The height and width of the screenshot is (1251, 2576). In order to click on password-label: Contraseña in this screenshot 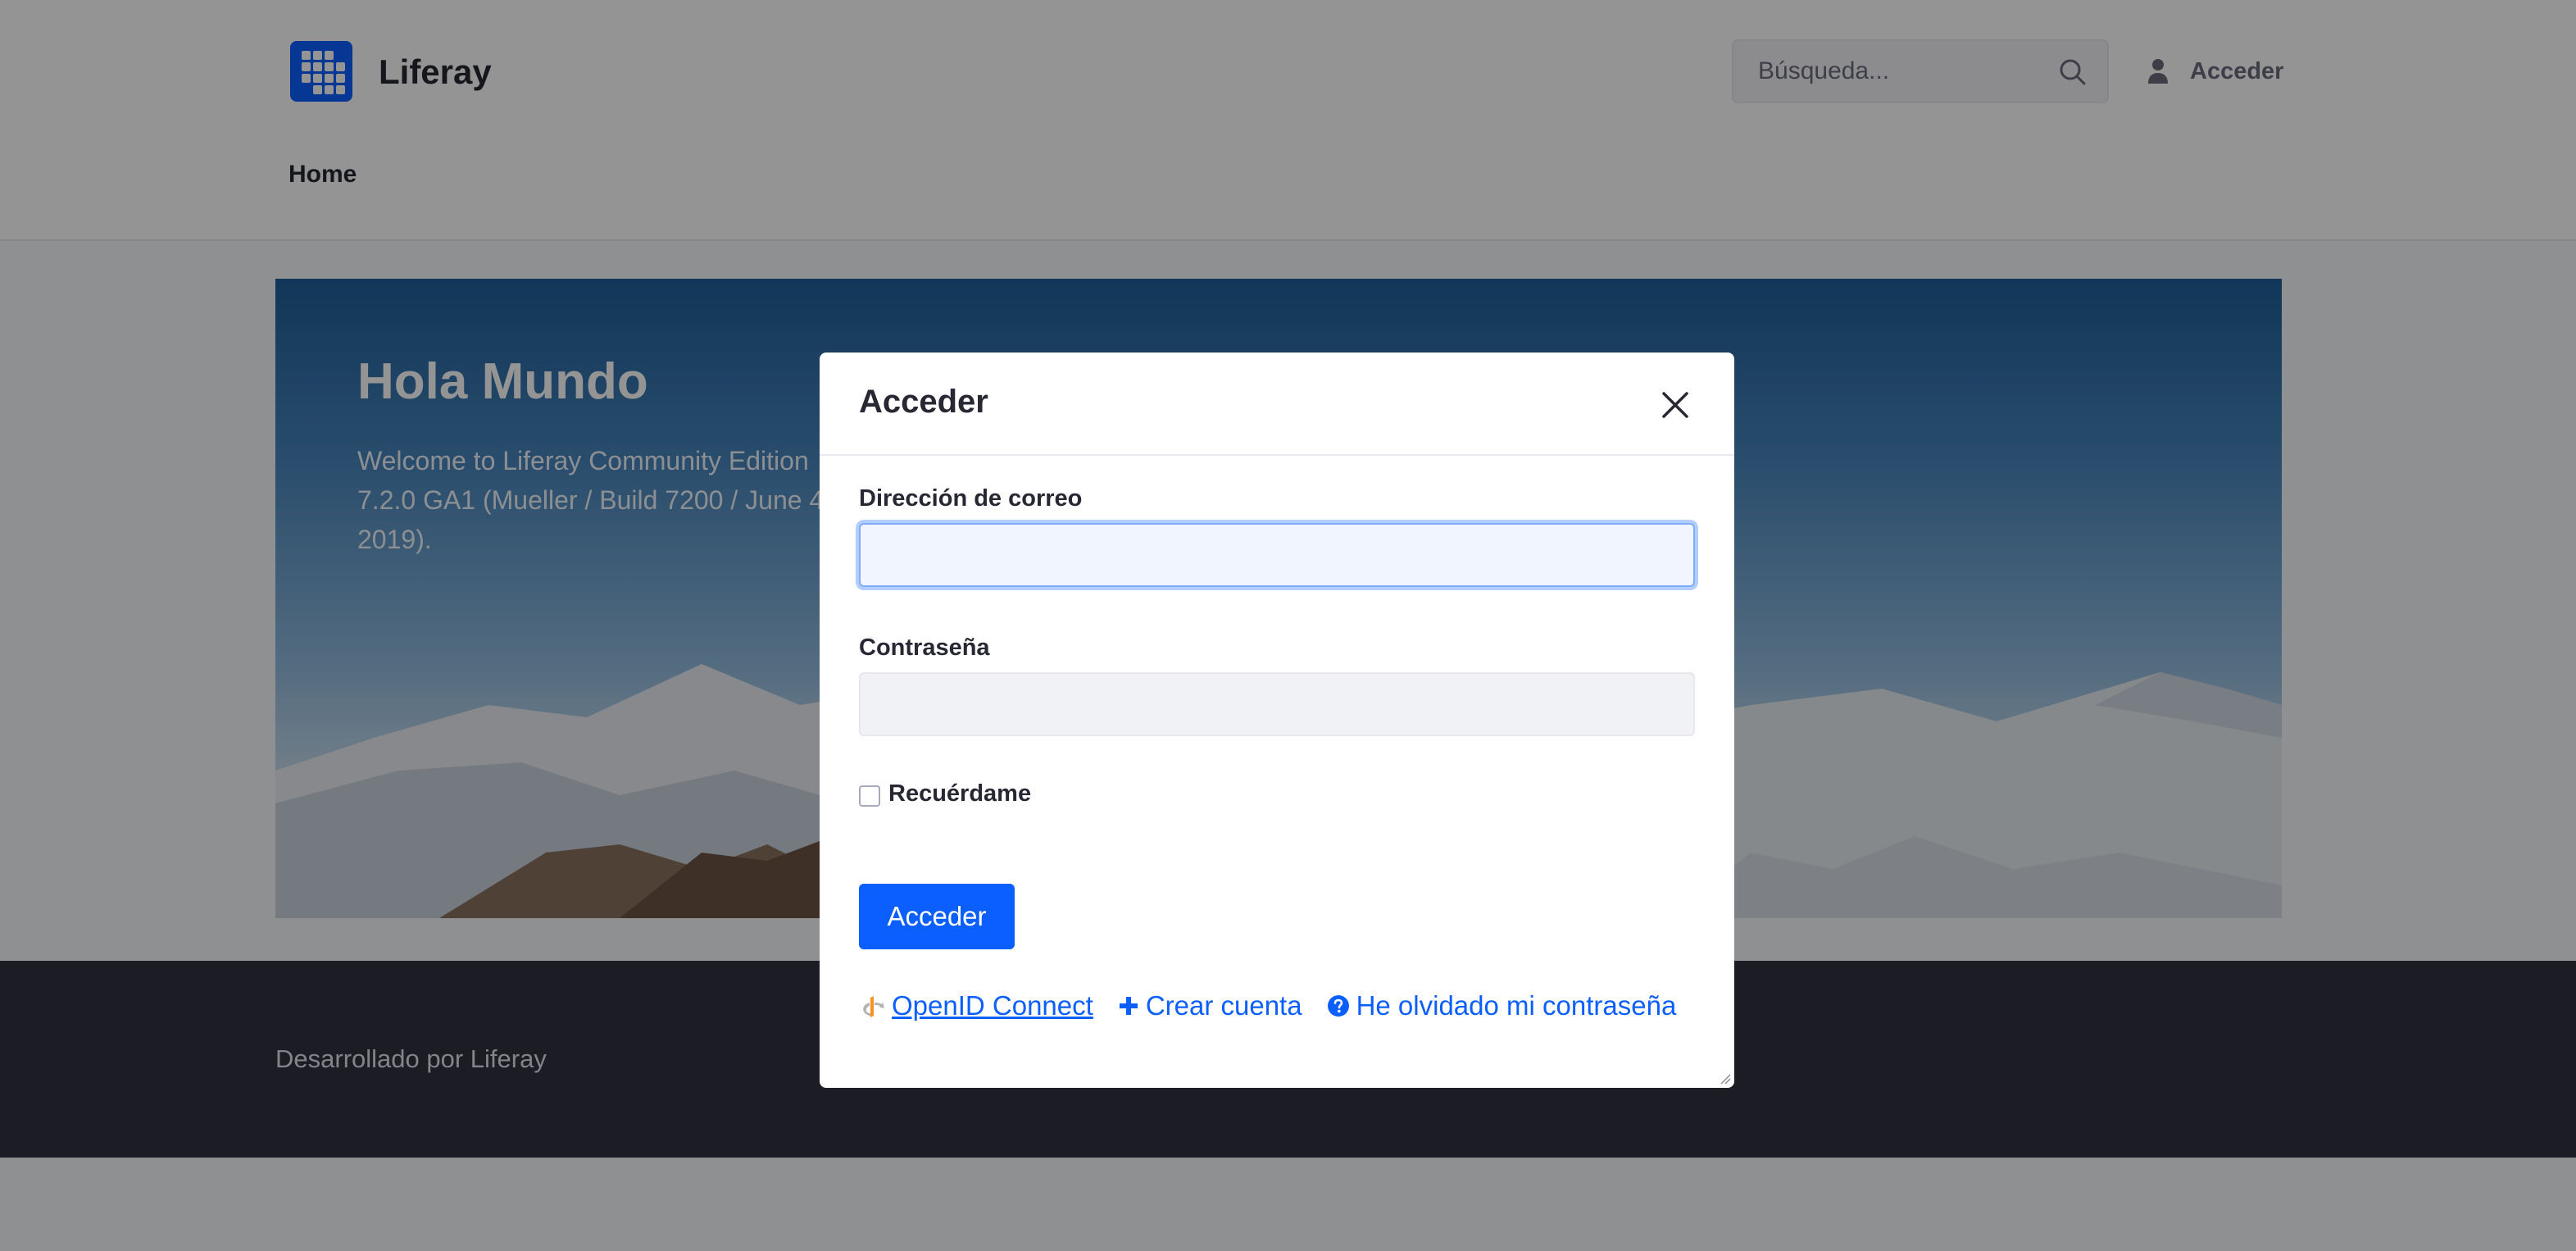, I will do `click(924, 648)`.